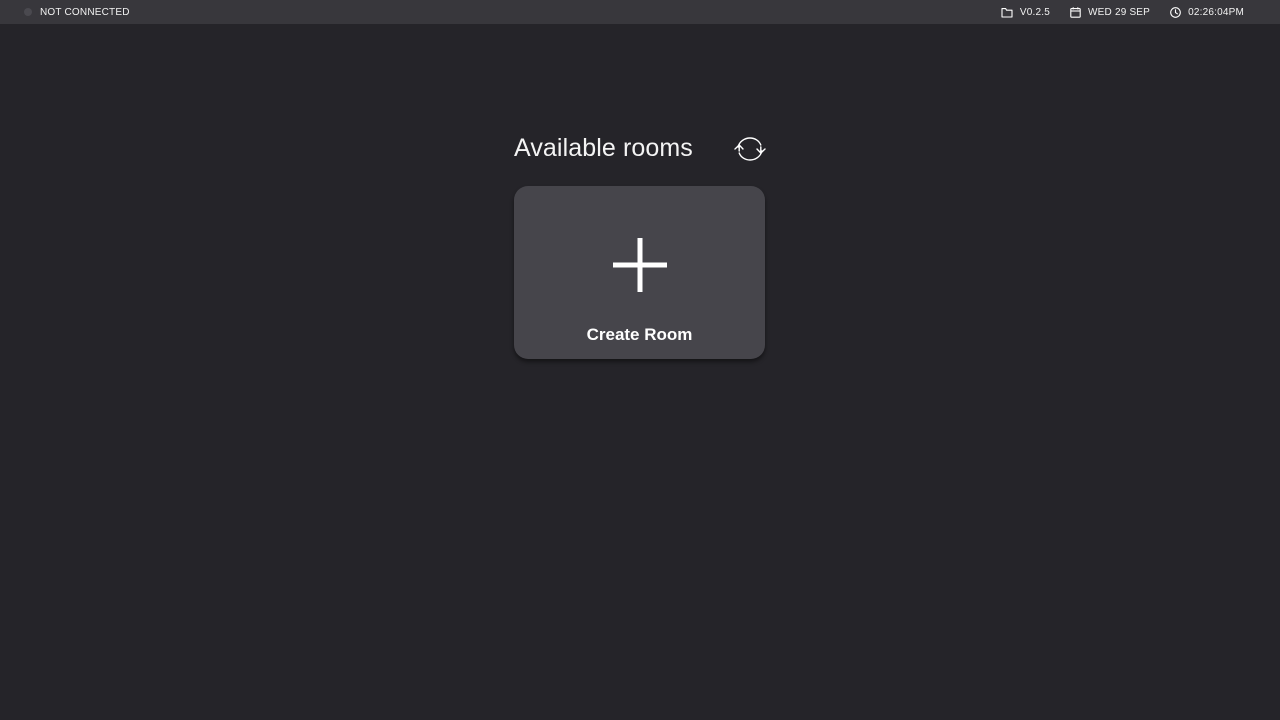 This screenshot has height=720, width=1280. I want to click on page-title: Available rooms, so click(603, 147).